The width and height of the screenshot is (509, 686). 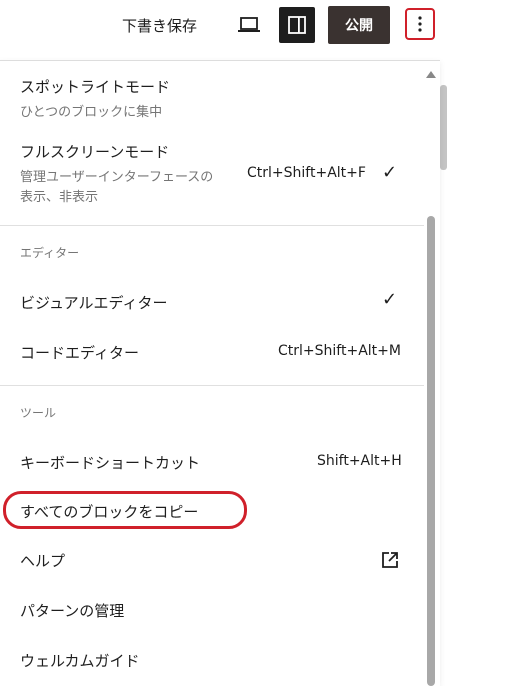 I want to click on options-button, so click(x=420, y=24).